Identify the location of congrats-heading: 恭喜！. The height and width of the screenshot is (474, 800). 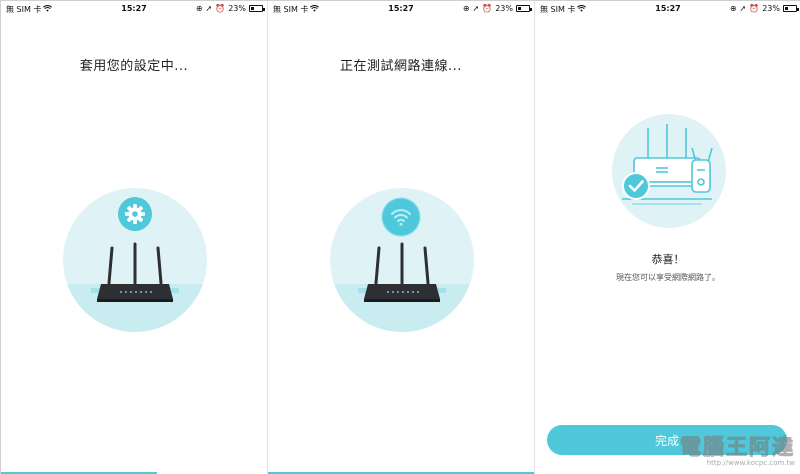
(668, 259).